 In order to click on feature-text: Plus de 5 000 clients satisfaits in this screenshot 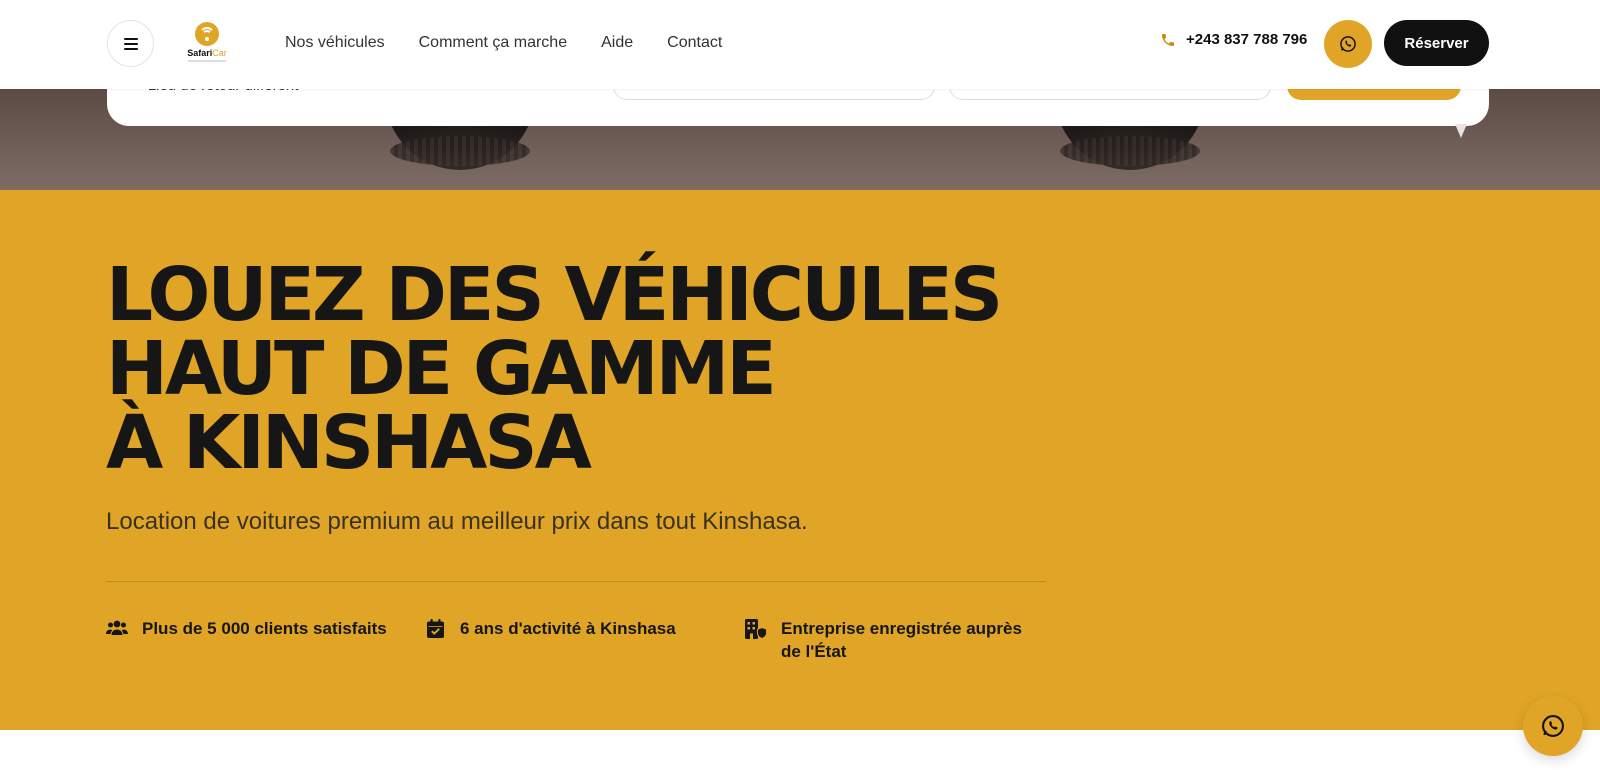, I will do `click(264, 628)`.